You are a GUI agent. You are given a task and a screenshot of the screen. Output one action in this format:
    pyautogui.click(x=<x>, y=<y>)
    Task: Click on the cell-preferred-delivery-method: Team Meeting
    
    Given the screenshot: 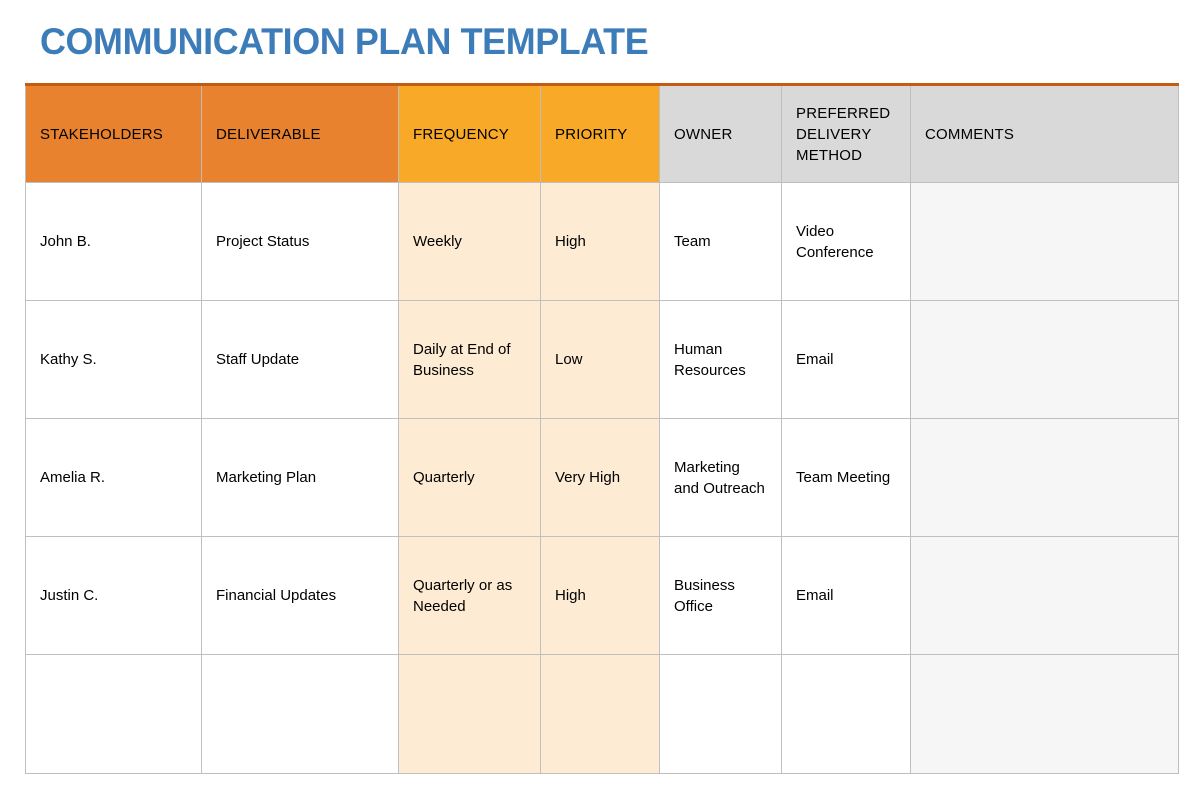 What is the action you would take?
    pyautogui.click(x=846, y=477)
    